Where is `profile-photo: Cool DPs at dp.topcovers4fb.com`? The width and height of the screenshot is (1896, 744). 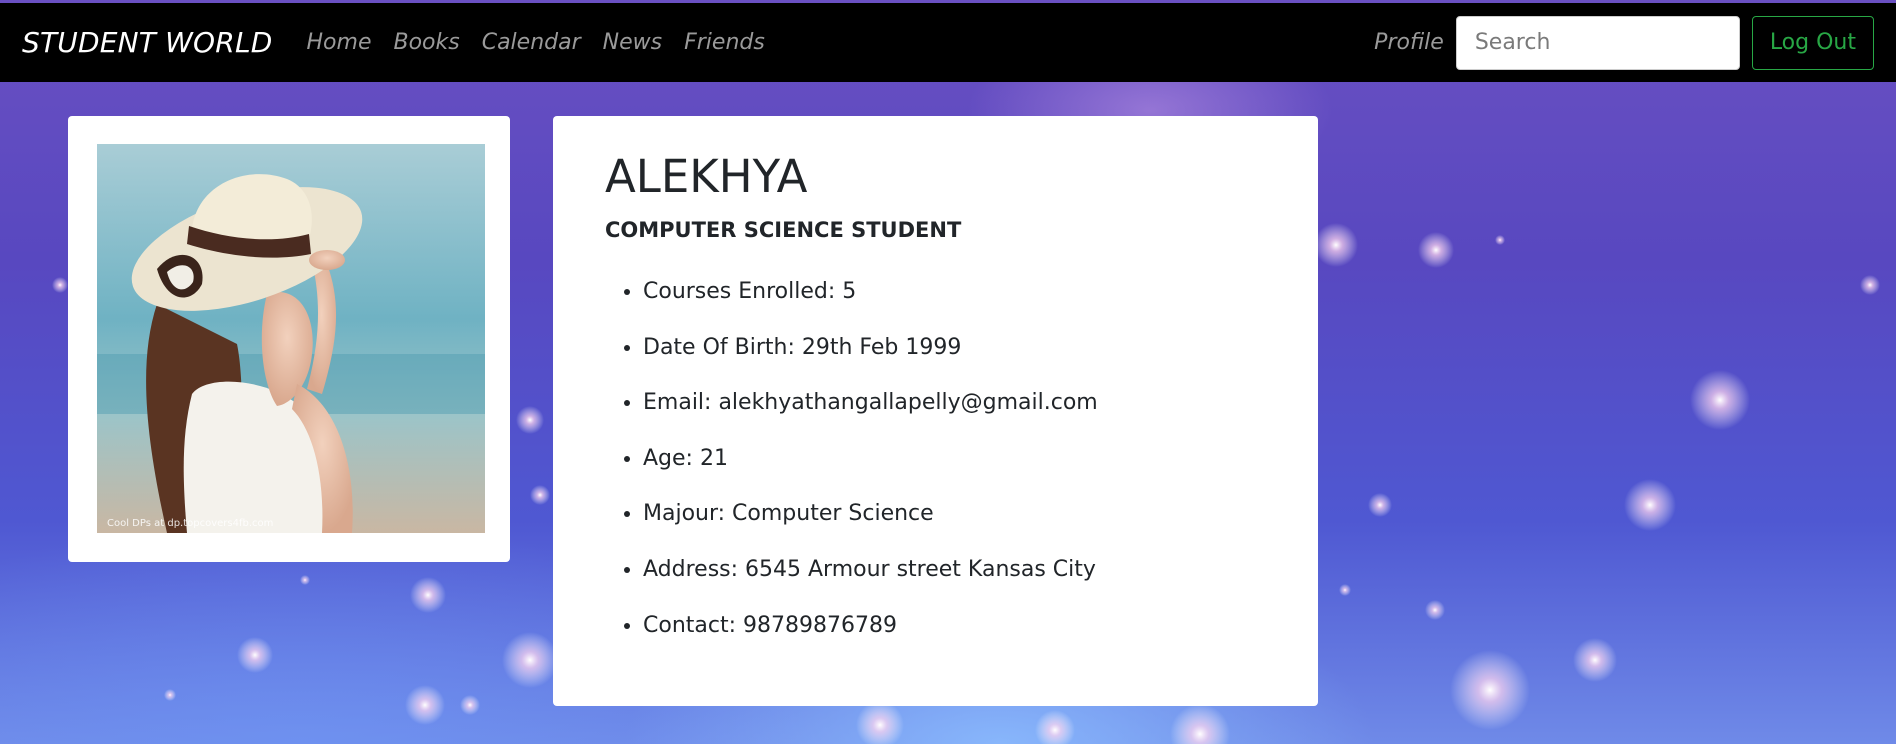
profile-photo: Cool DPs at dp.topcovers4fb.com is located at coordinates (291, 338).